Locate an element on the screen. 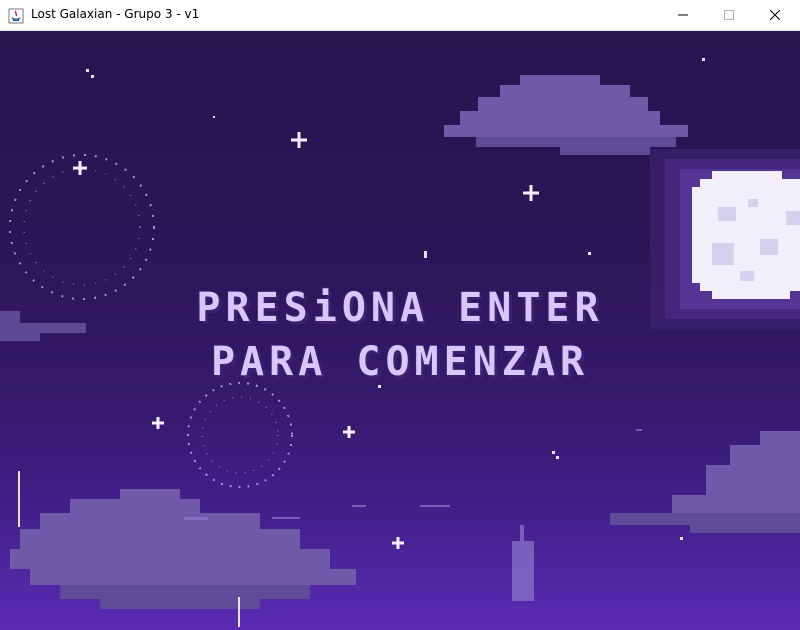 The width and height of the screenshot is (800, 630). window-title: Lost Galaxian - Grupo 3 - v1 is located at coordinates (115, 14).